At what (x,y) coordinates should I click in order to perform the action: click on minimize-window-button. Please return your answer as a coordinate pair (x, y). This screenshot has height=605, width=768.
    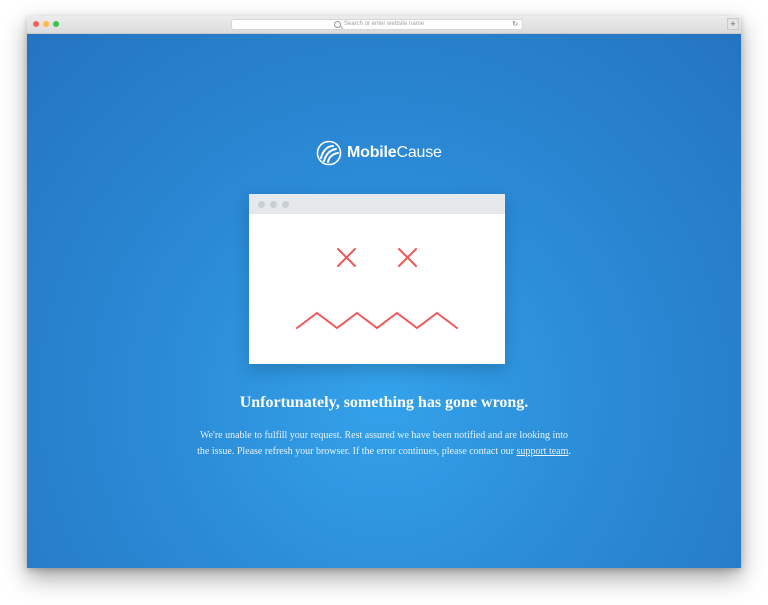
    Looking at the image, I should click on (46, 24).